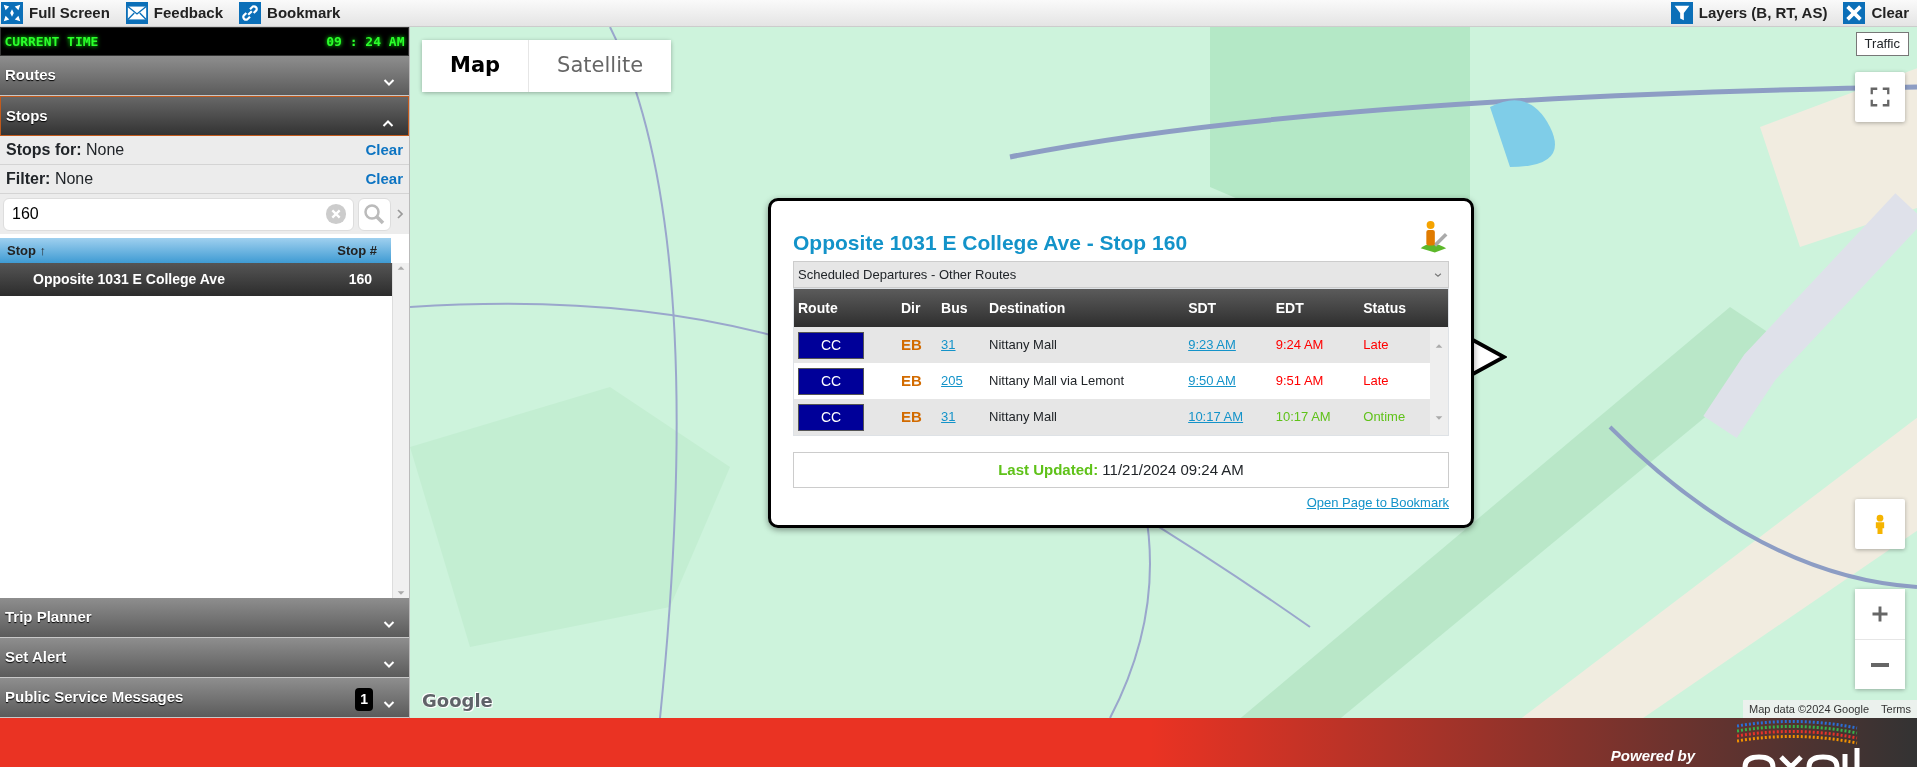 The height and width of the screenshot is (767, 1917). What do you see at coordinates (374, 214) in the screenshot?
I see `search-icon` at bounding box center [374, 214].